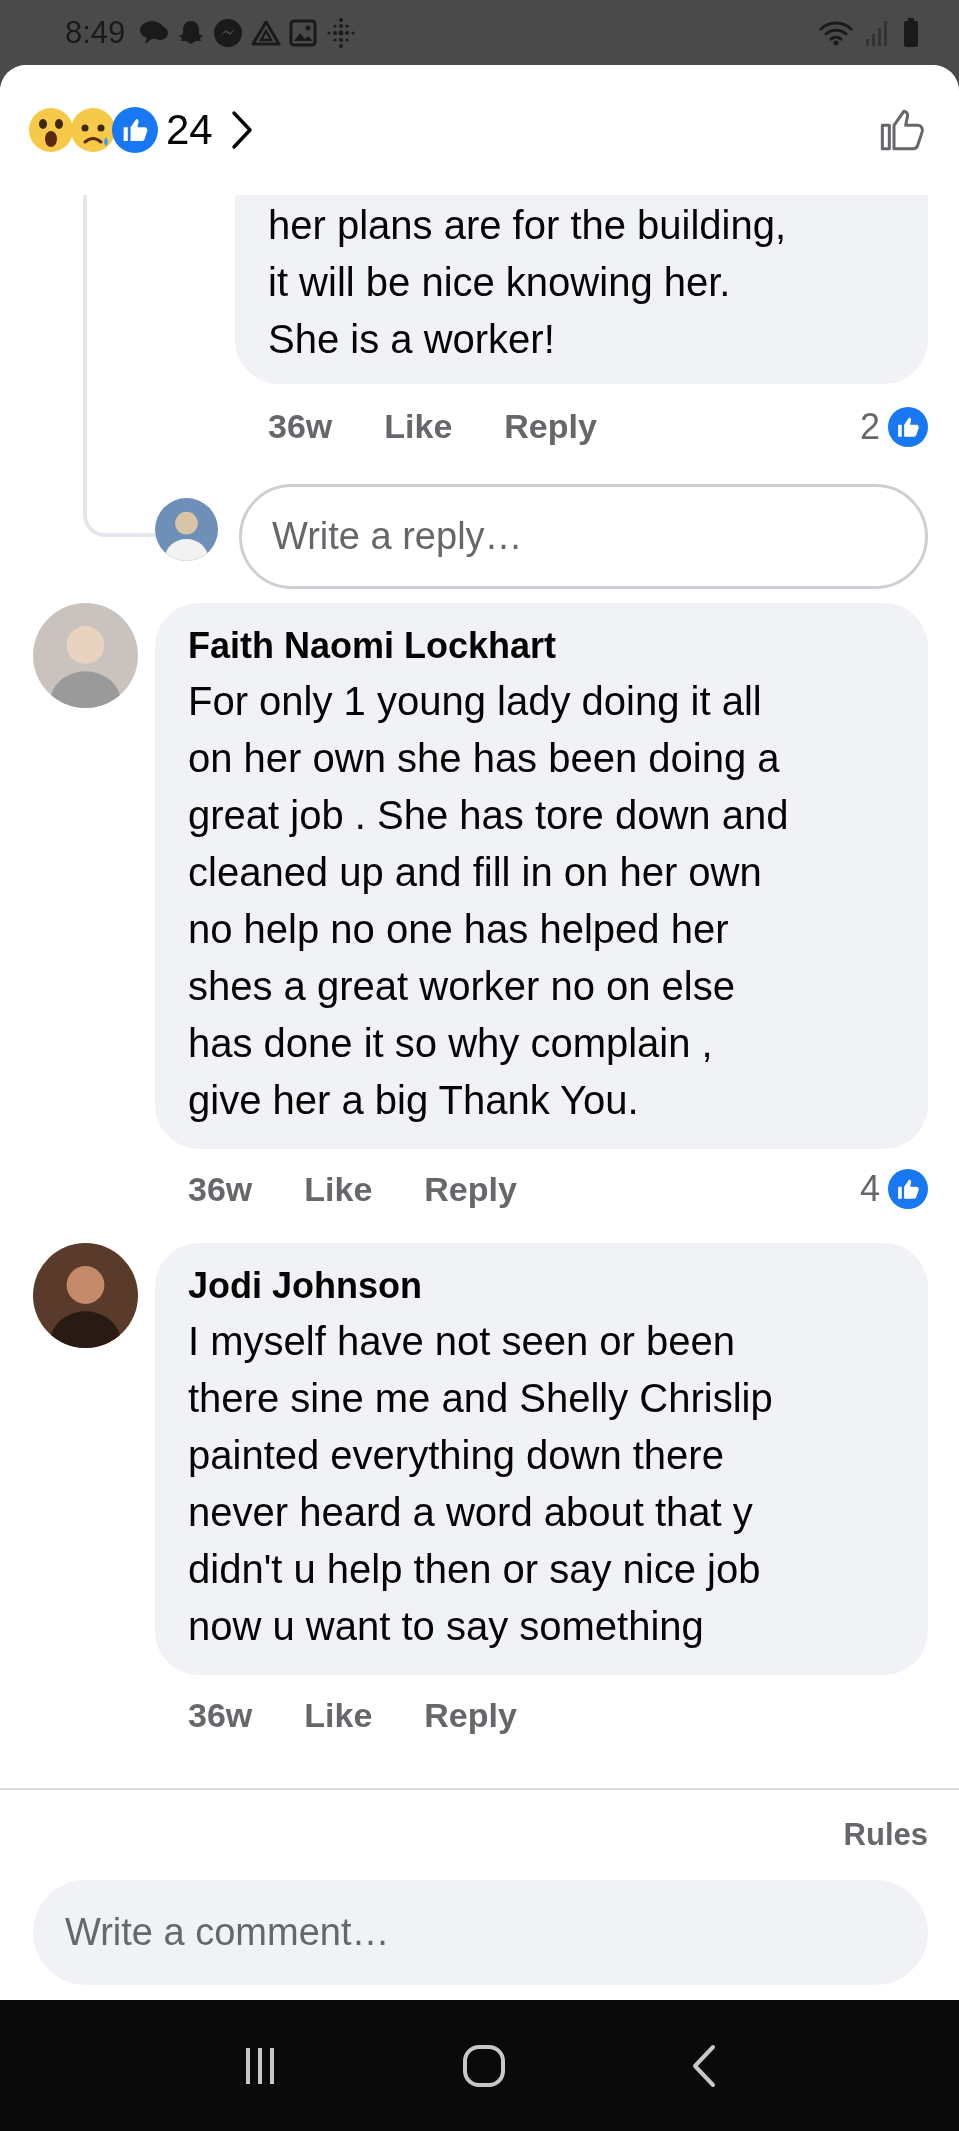 Image resolution: width=959 pixels, height=2131 pixels. I want to click on triangle-icon, so click(266, 32).